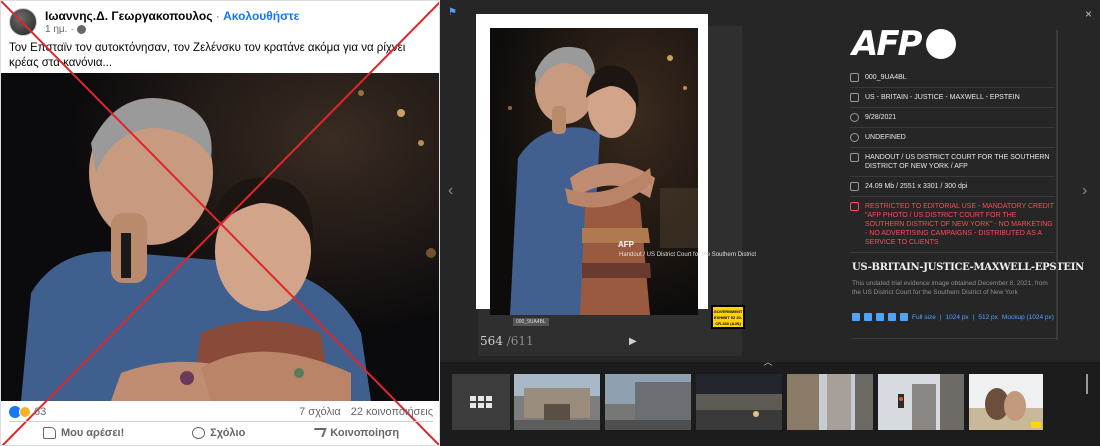 This screenshot has height=446, width=1100. What do you see at coordinates (854, 97) in the screenshot?
I see `keyword-icon` at bounding box center [854, 97].